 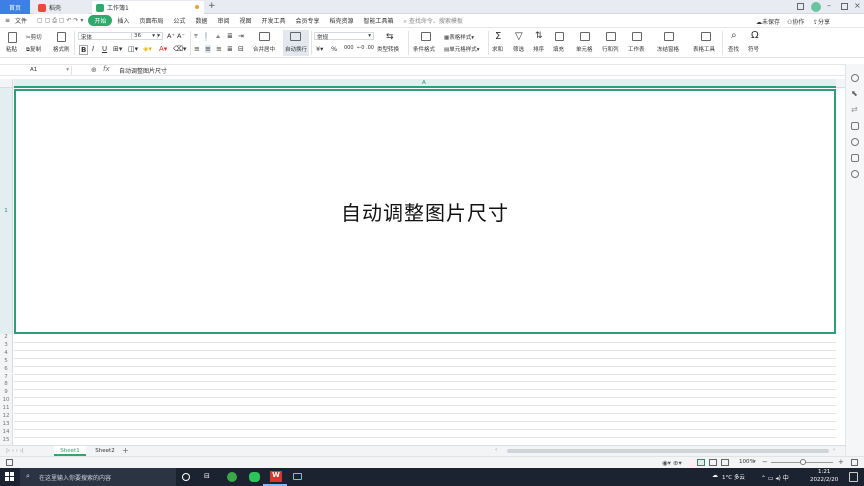 What do you see at coordinates (6, 211) in the screenshot?
I see `row-header-1: 1` at bounding box center [6, 211].